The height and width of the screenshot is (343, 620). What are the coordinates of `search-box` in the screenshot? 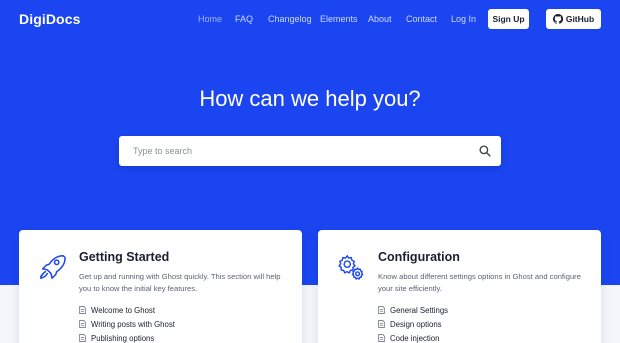 It's located at (310, 151).